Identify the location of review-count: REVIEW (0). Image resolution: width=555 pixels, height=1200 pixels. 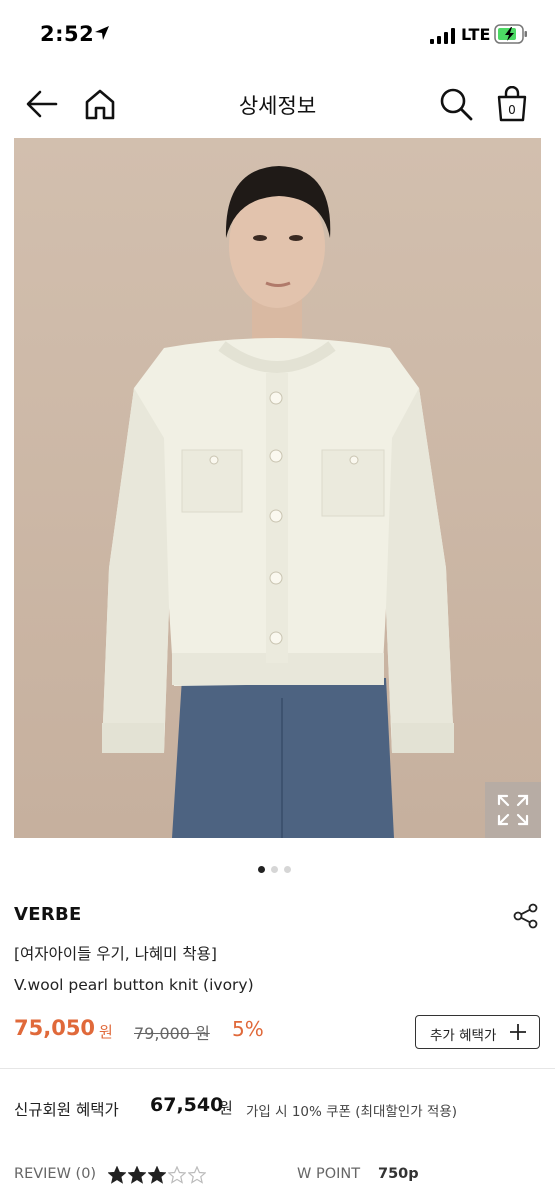
(55, 1174).